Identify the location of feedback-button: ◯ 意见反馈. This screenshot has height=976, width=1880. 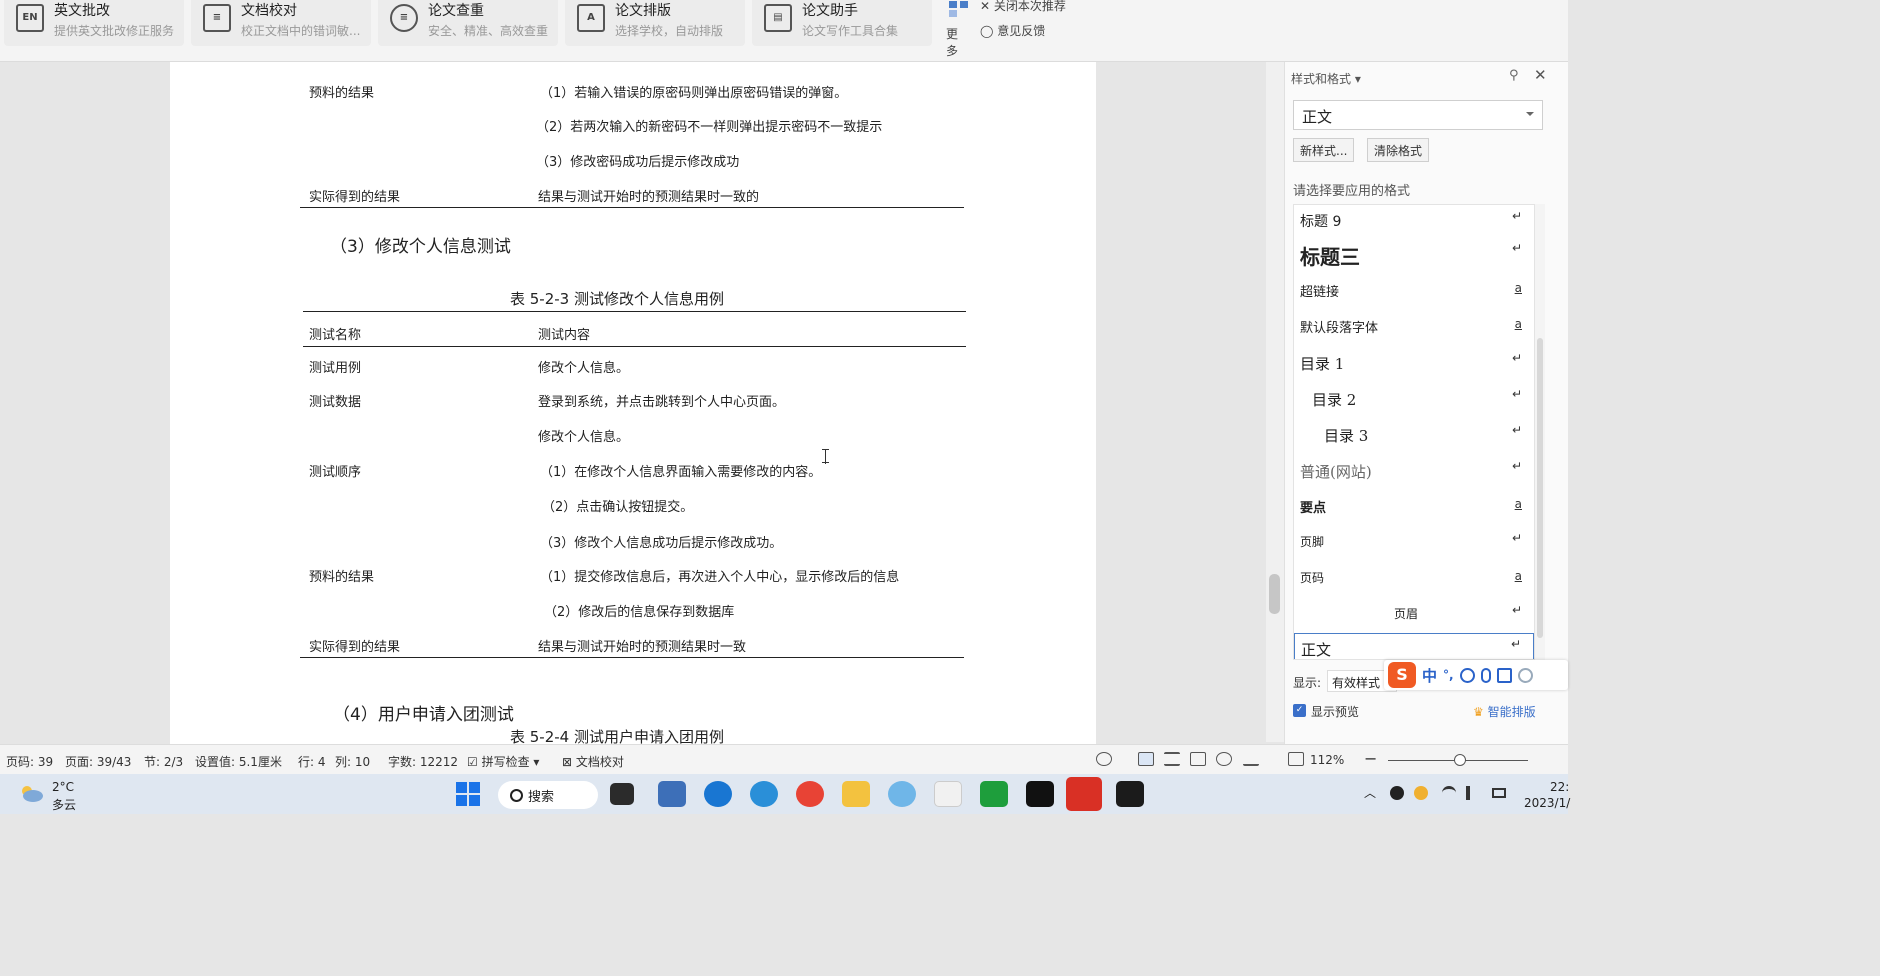
(1012, 30).